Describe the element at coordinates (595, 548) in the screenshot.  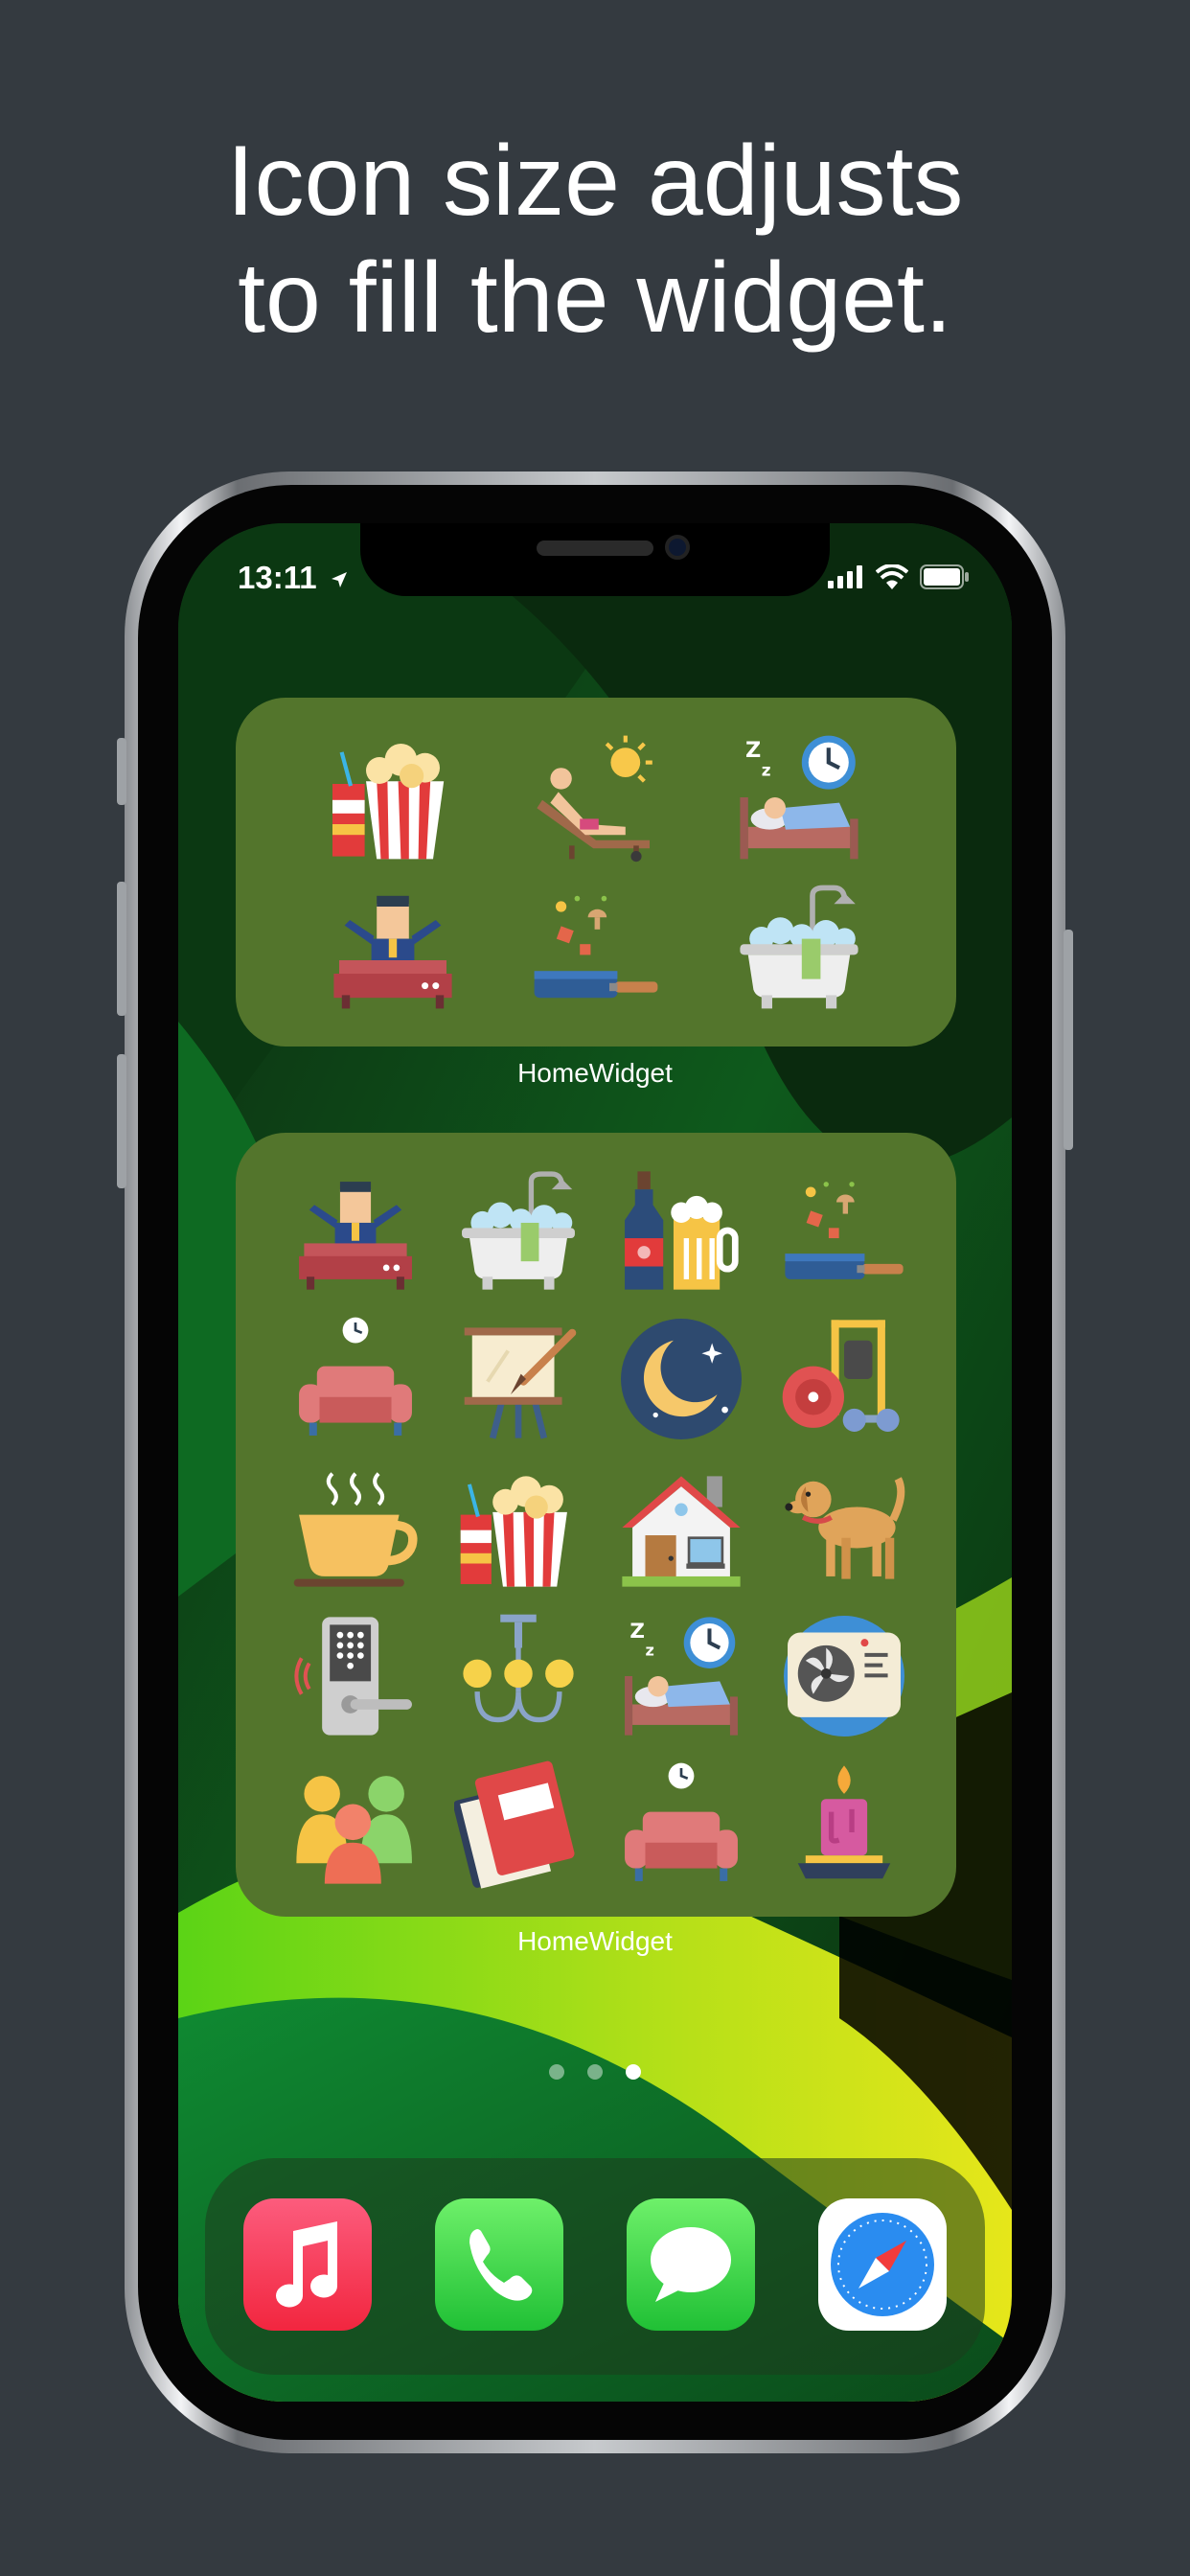
I see `speaker-grille` at that location.